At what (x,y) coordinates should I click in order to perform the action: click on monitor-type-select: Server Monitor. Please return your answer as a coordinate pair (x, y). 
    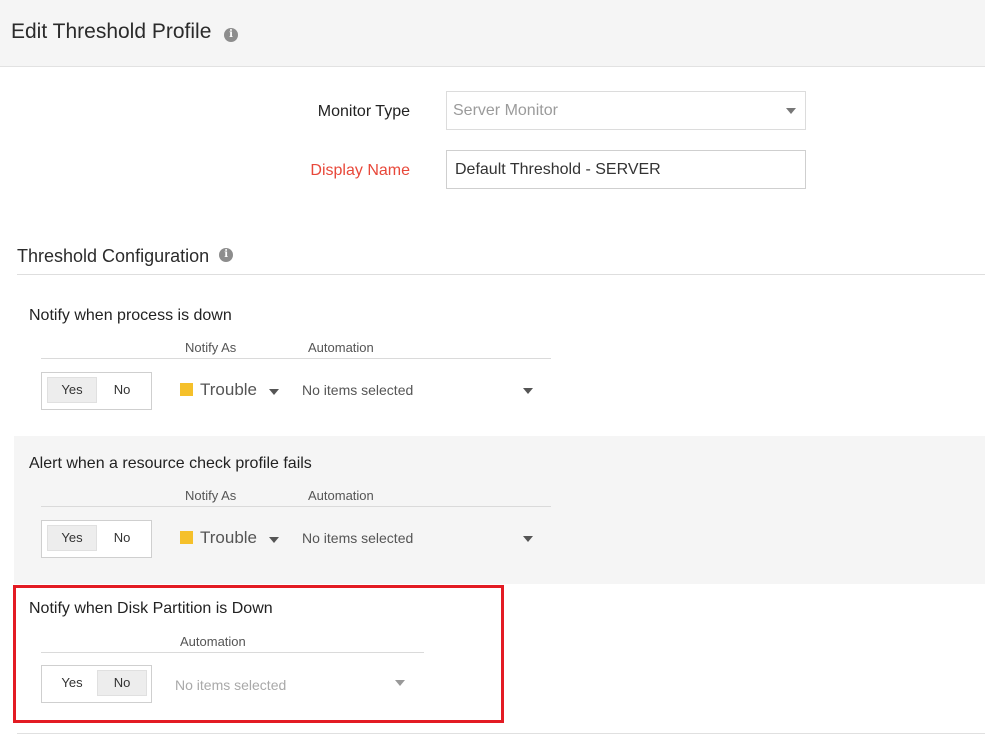
    Looking at the image, I should click on (626, 110).